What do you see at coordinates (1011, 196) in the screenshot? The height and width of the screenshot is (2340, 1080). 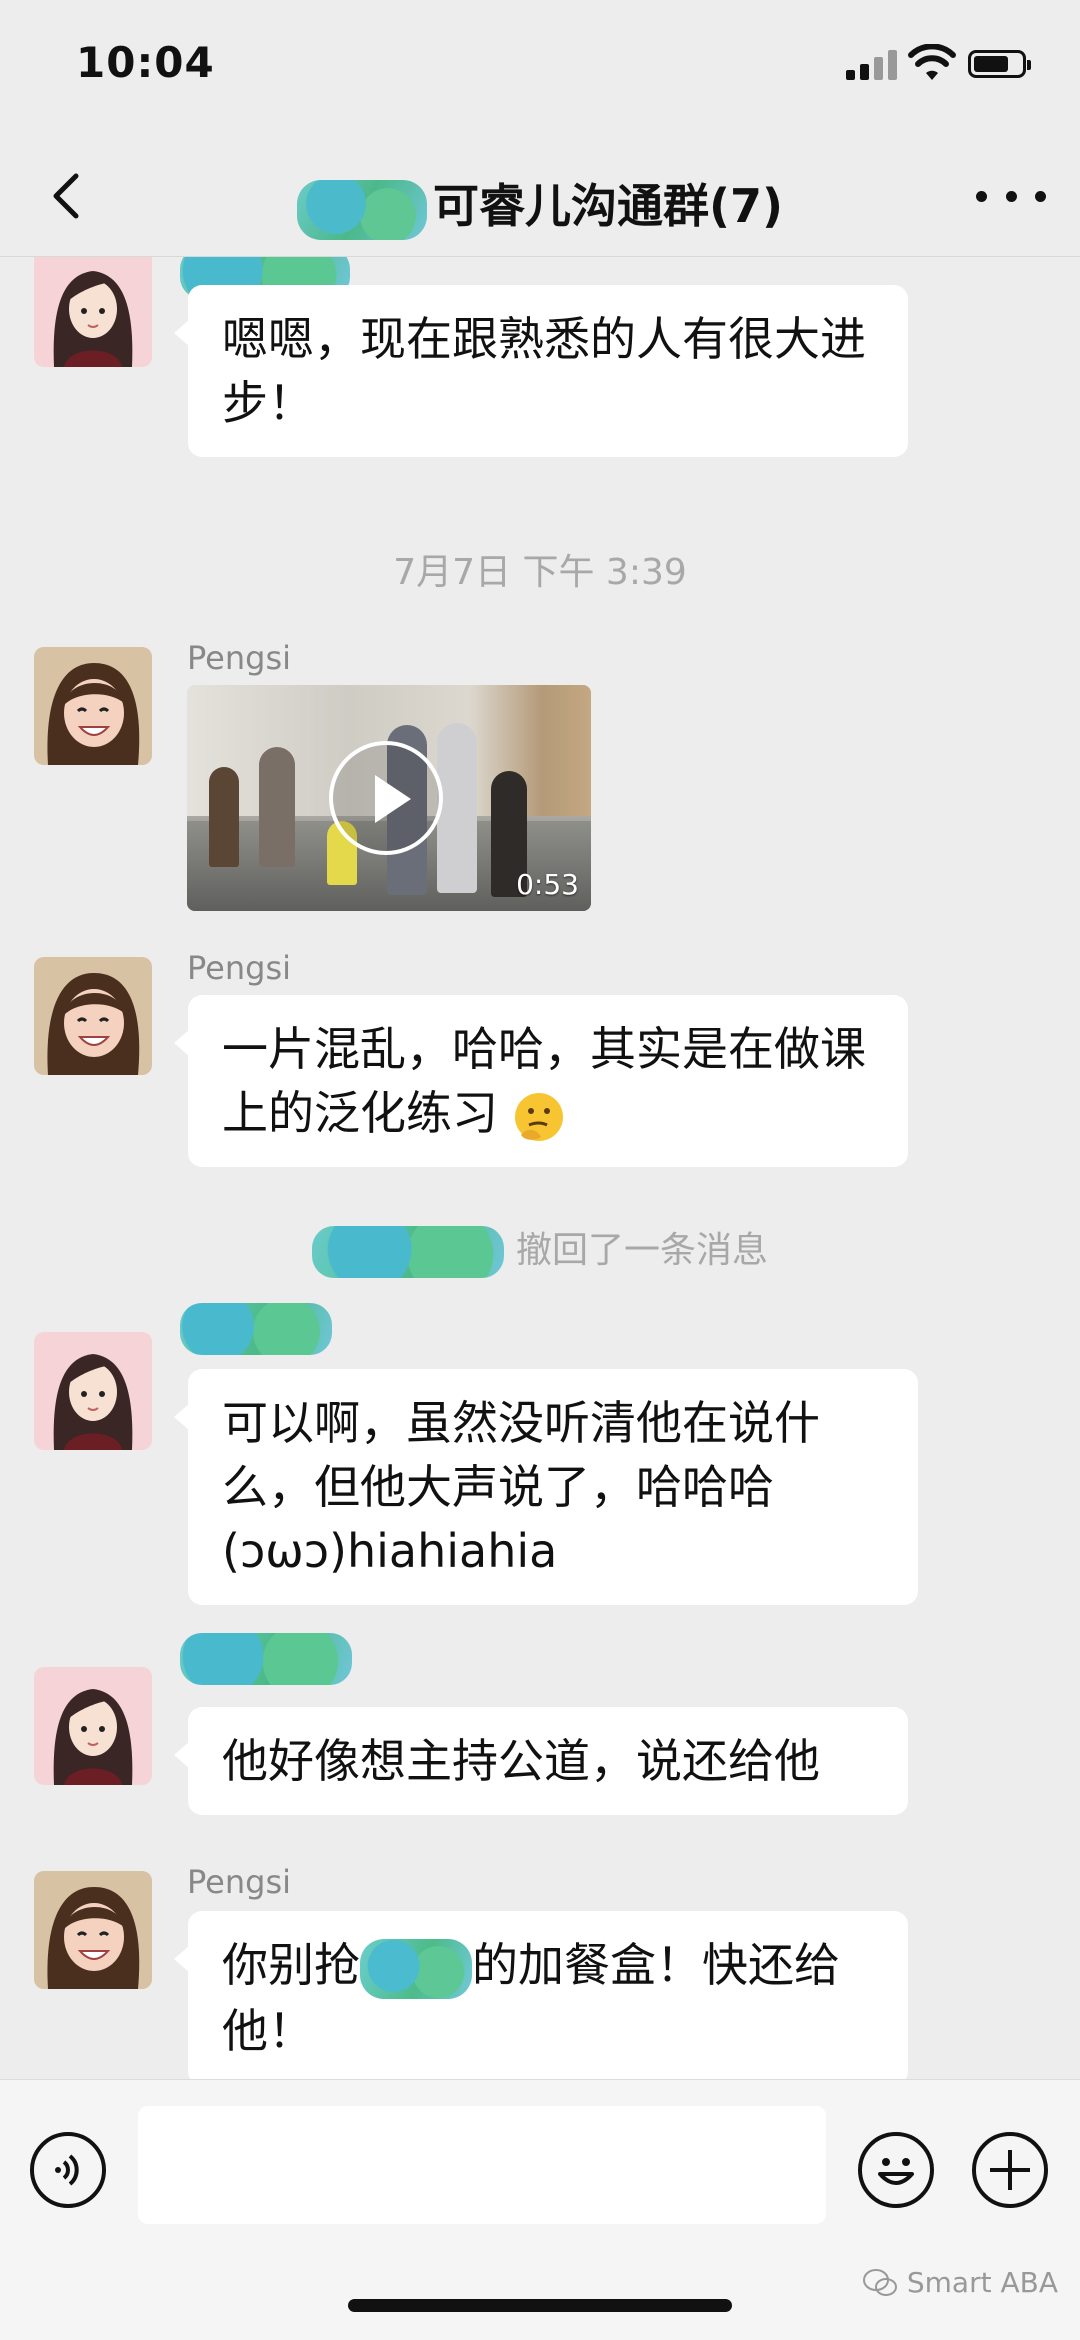 I see `more-dots-icon` at bounding box center [1011, 196].